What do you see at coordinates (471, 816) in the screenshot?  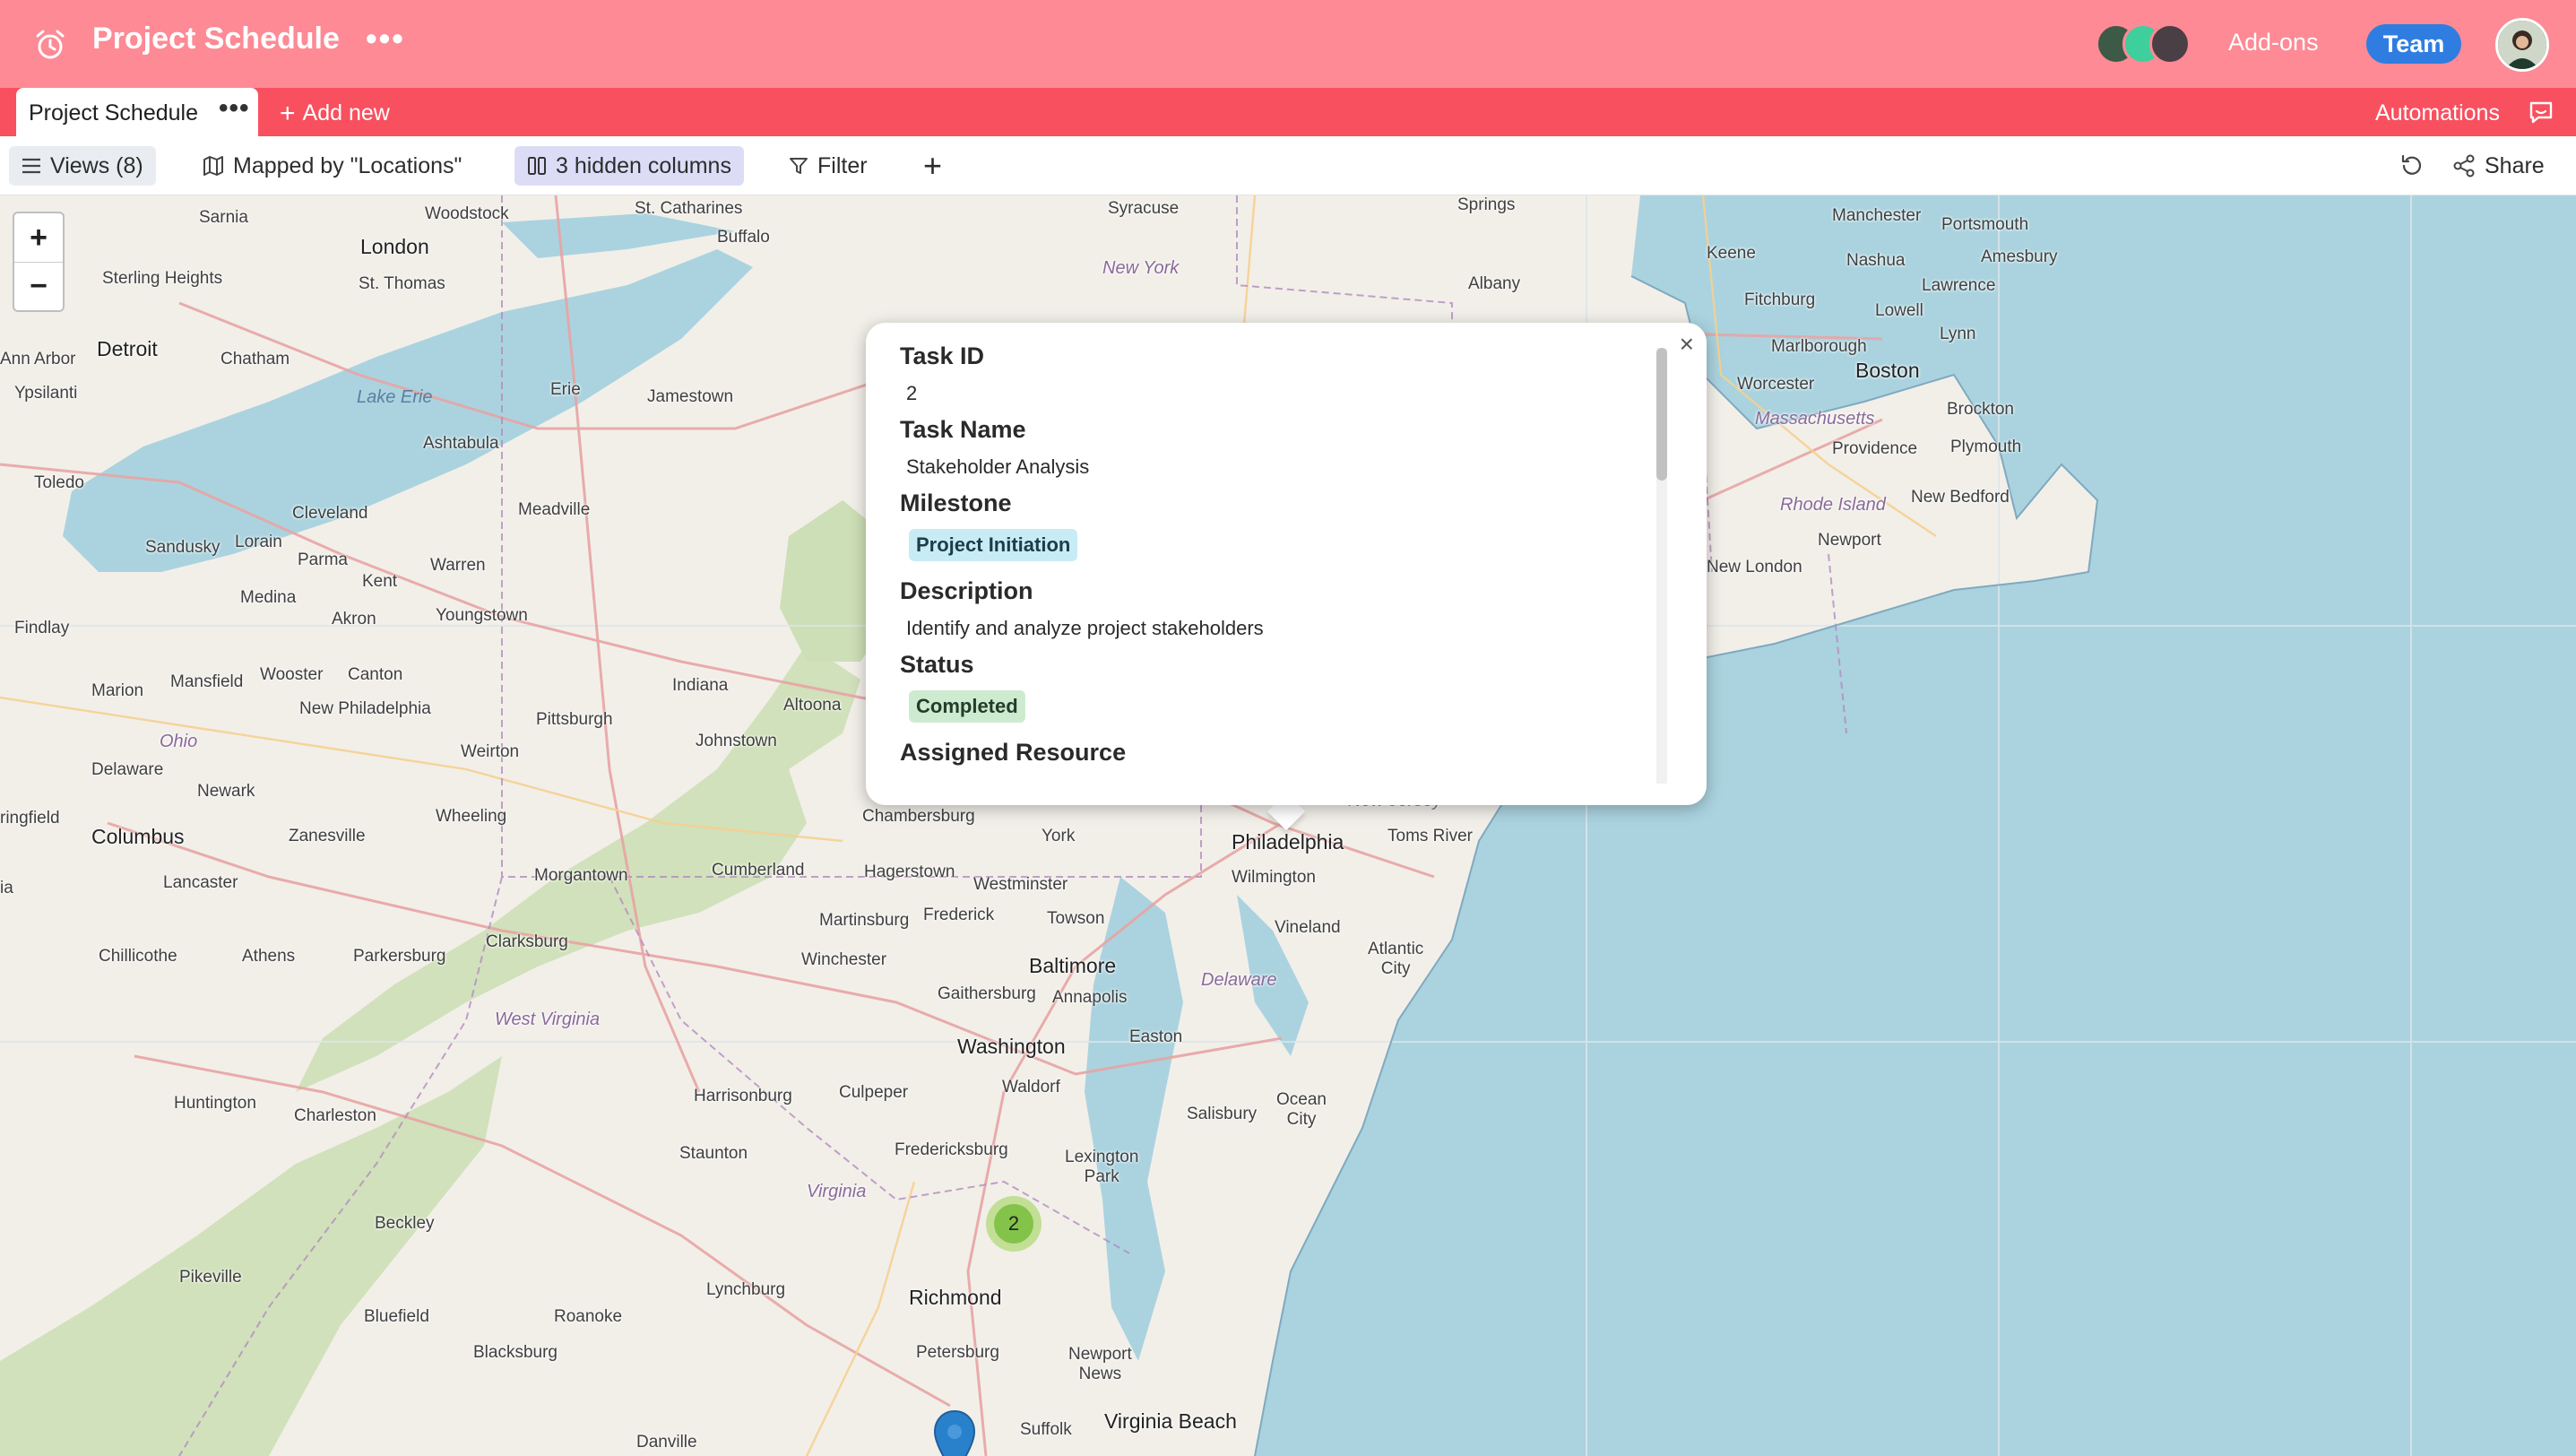 I see `place-label: Wheeling` at bounding box center [471, 816].